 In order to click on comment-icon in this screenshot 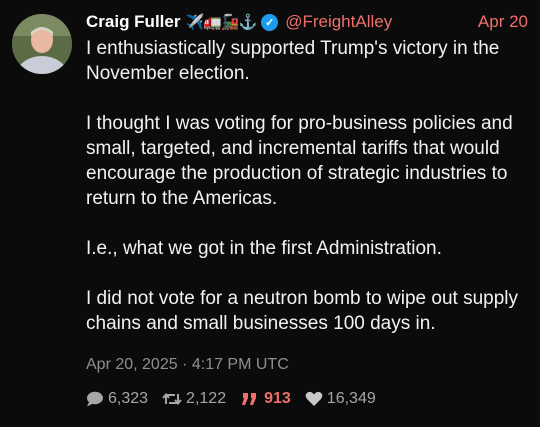, I will do `click(95, 399)`.